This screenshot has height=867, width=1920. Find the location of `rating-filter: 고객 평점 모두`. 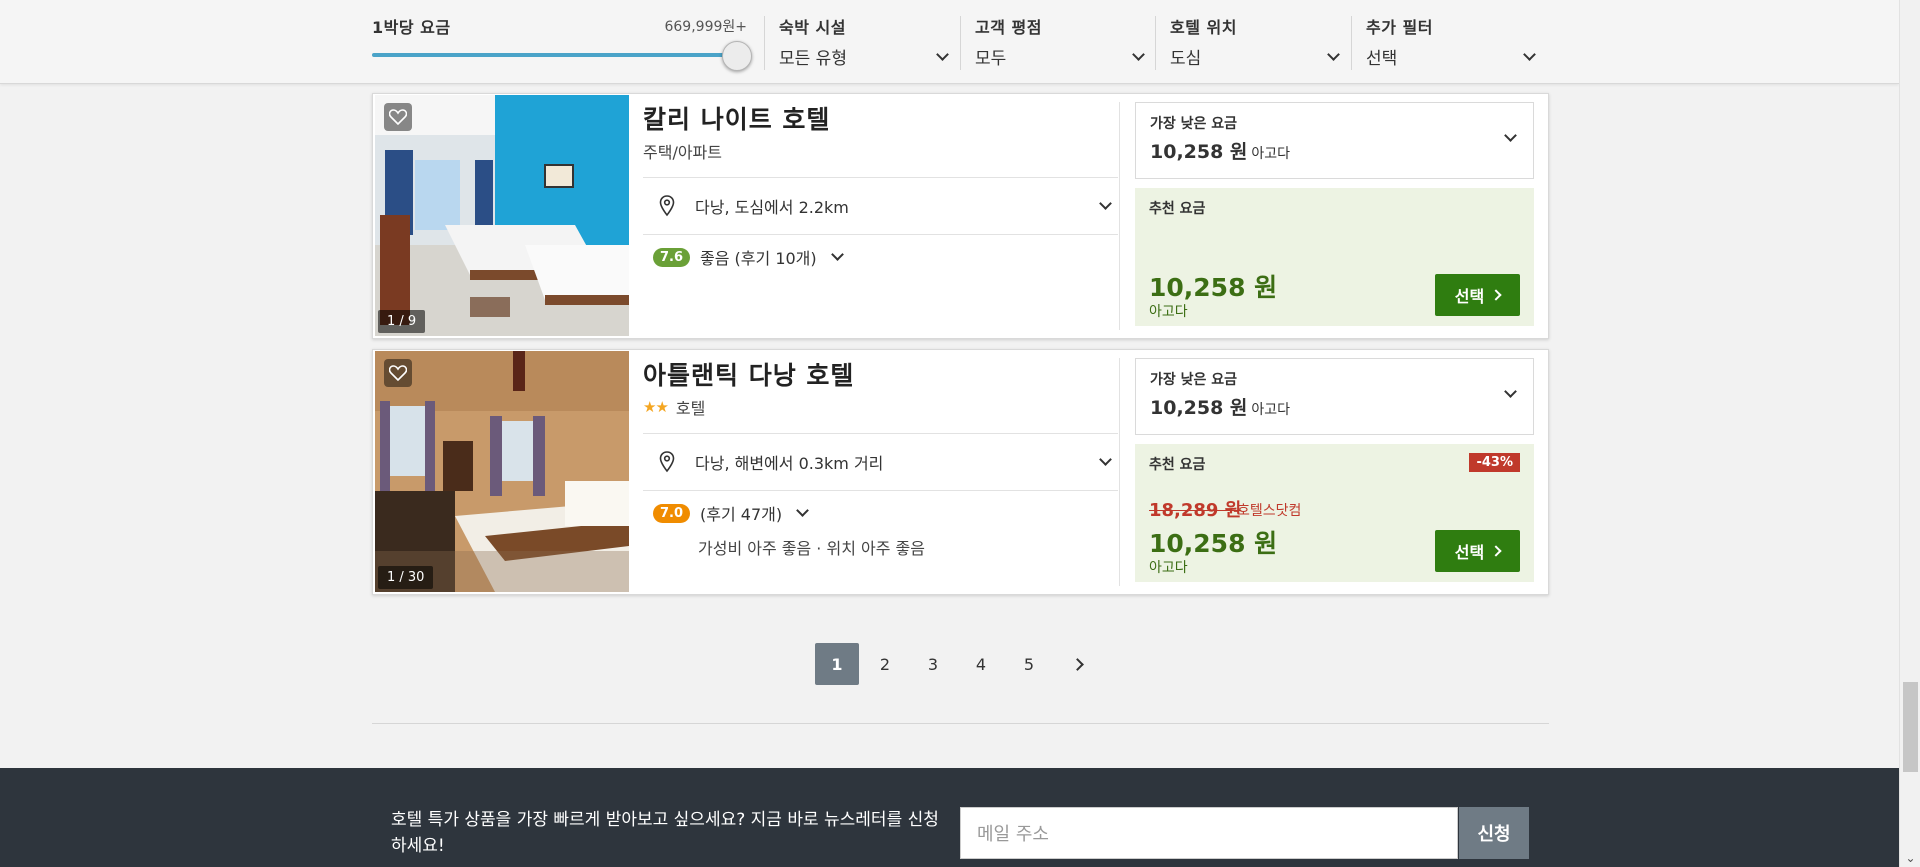

rating-filter: 고객 평점 모두 is located at coordinates (1060, 41).